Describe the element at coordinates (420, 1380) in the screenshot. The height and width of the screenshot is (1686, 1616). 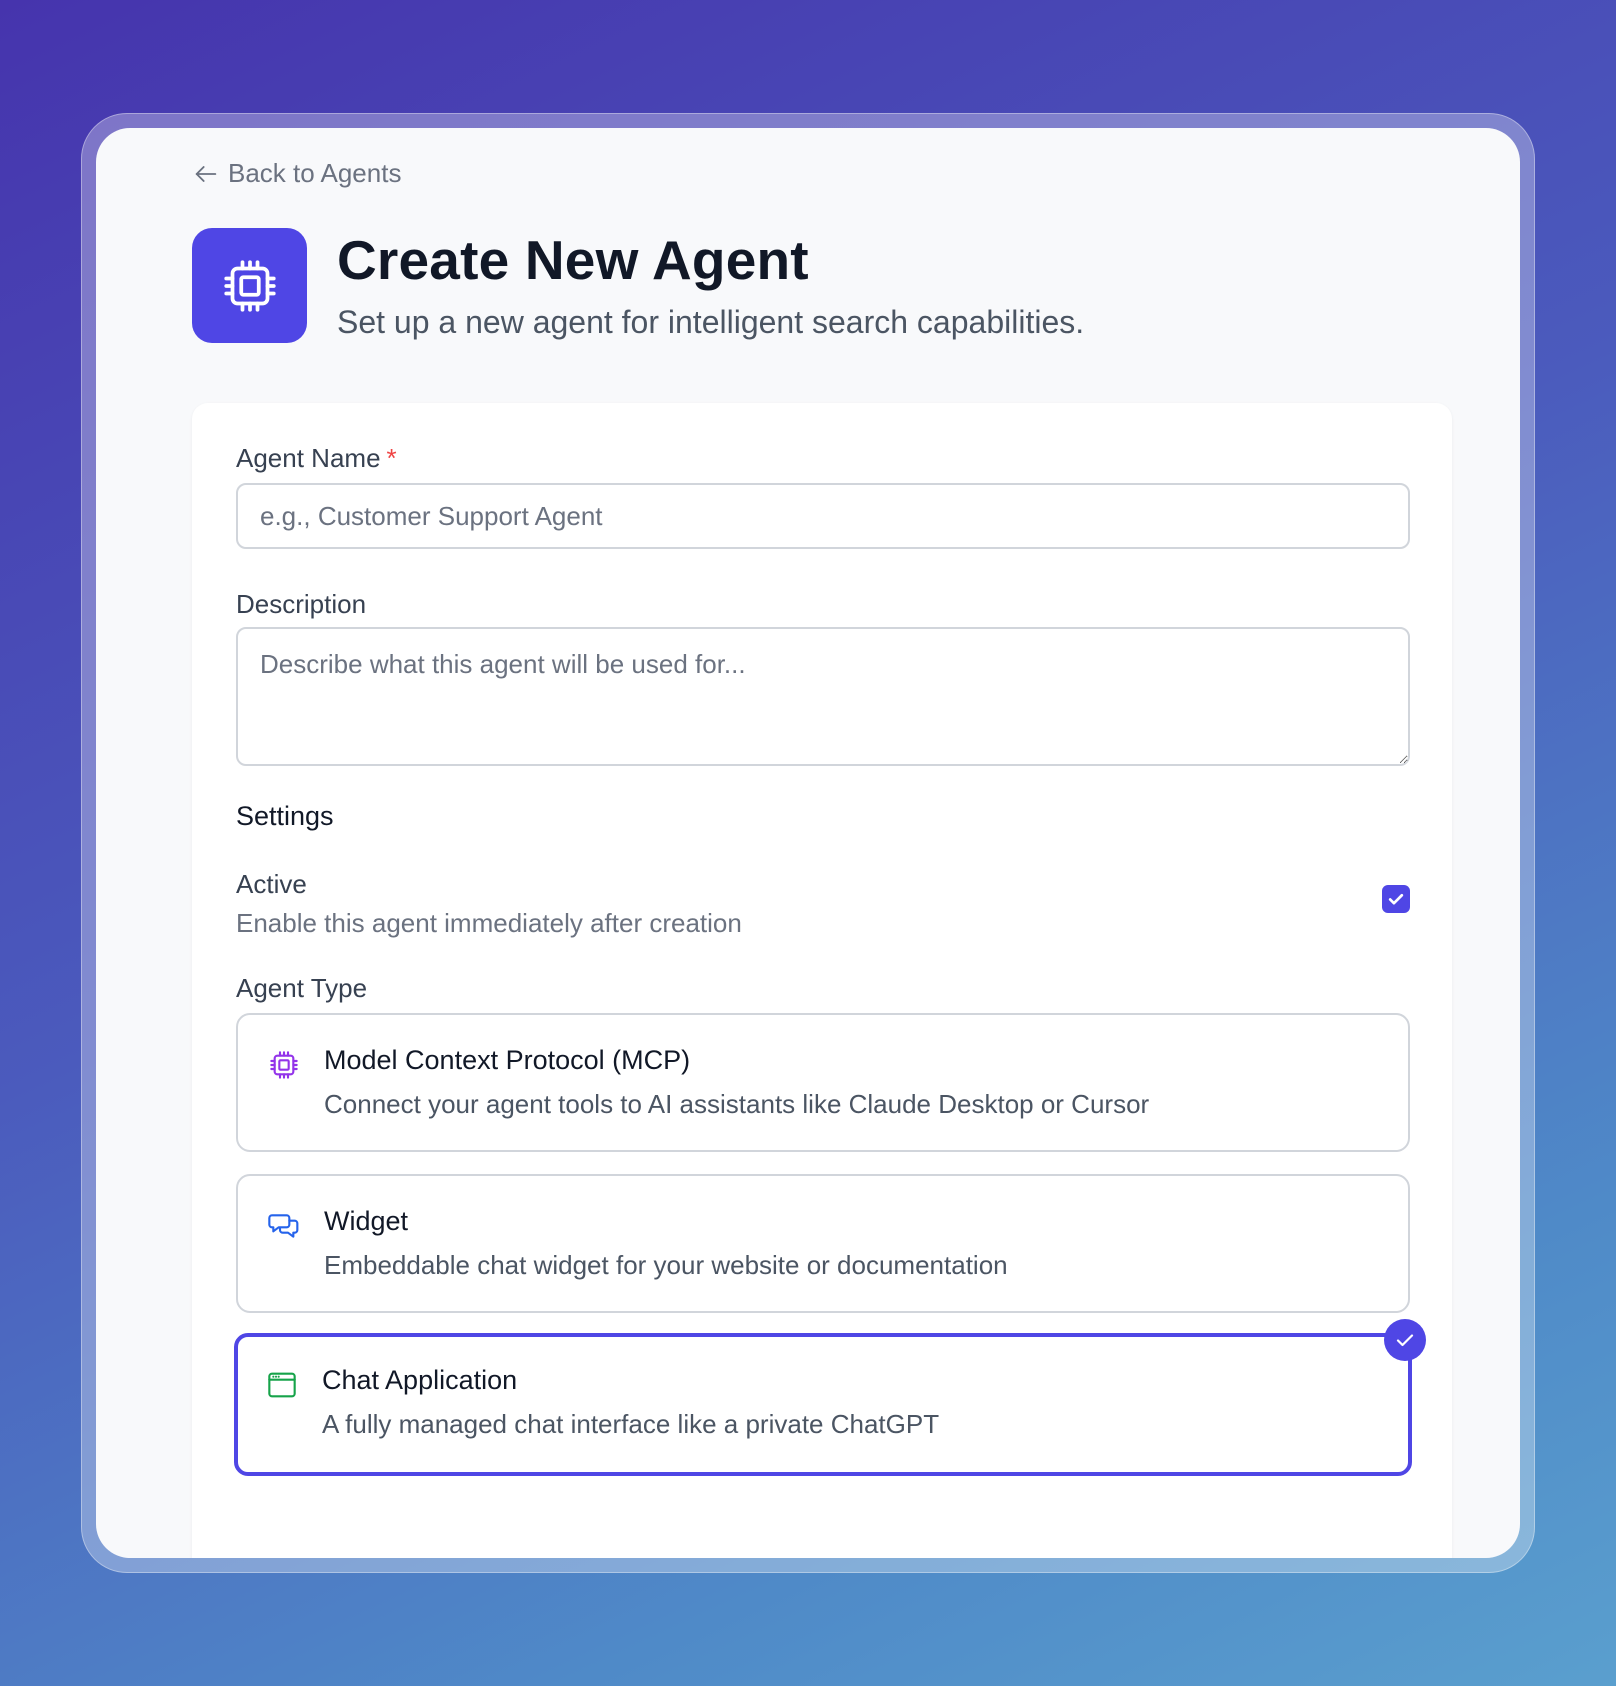
I see `option-title: Chat Application` at that location.